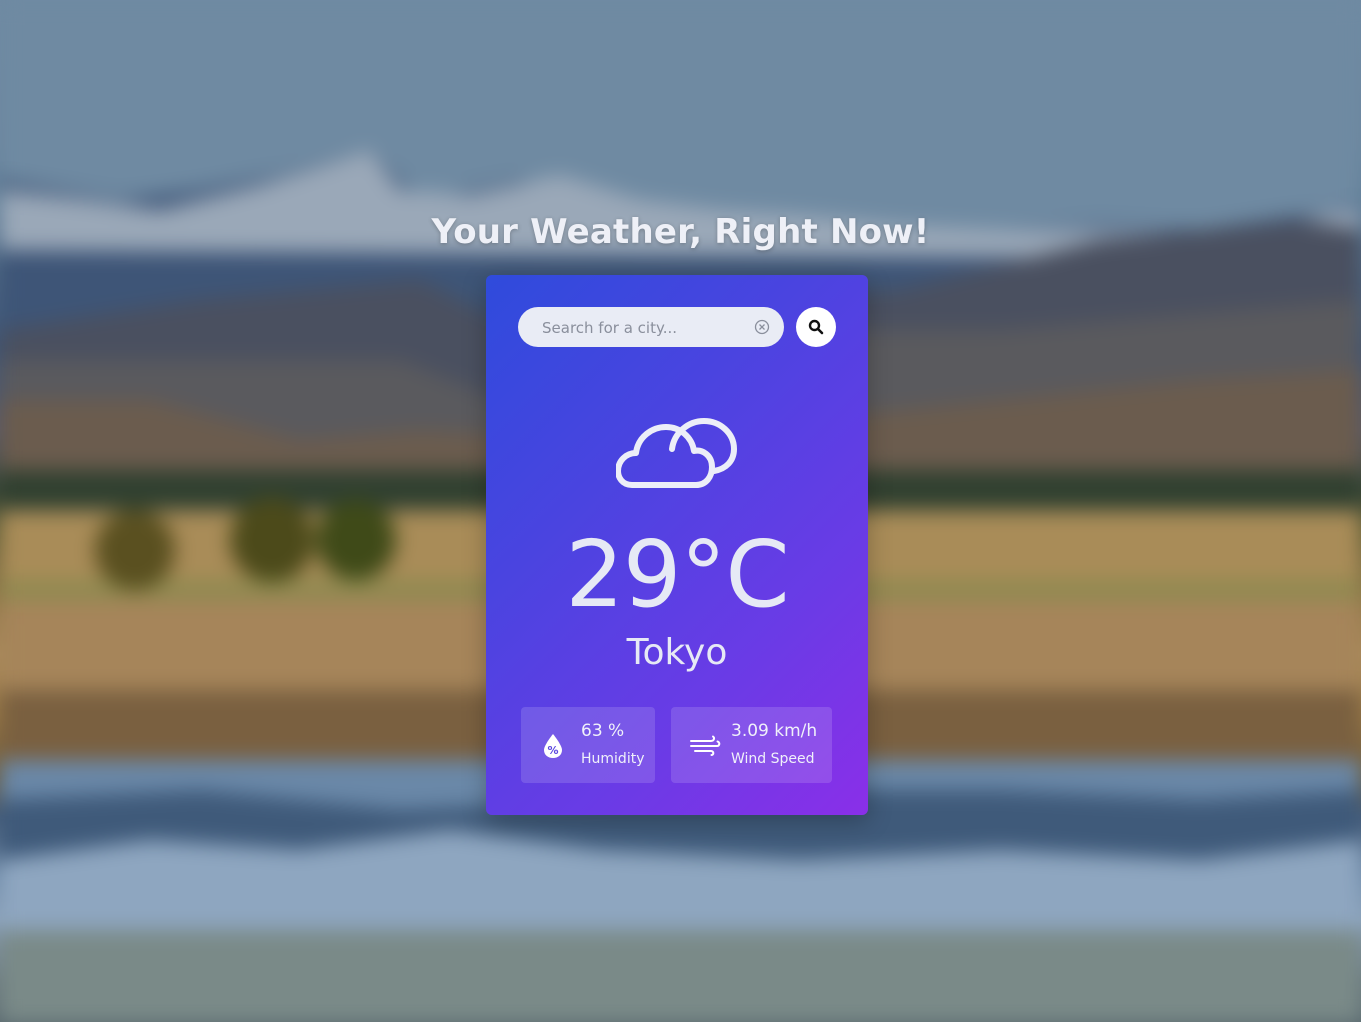 The image size is (1361, 1022). Describe the element at coordinates (677, 652) in the screenshot. I see `city-name: Tokyo` at that location.